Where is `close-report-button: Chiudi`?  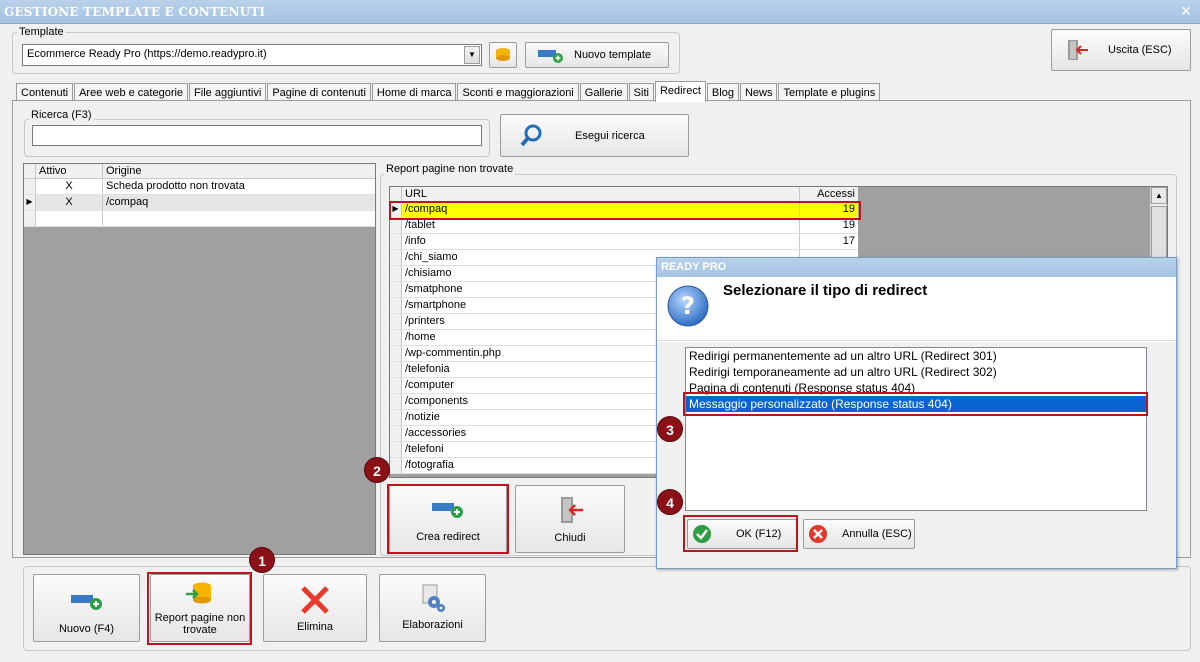 close-report-button: Chiudi is located at coordinates (570, 519).